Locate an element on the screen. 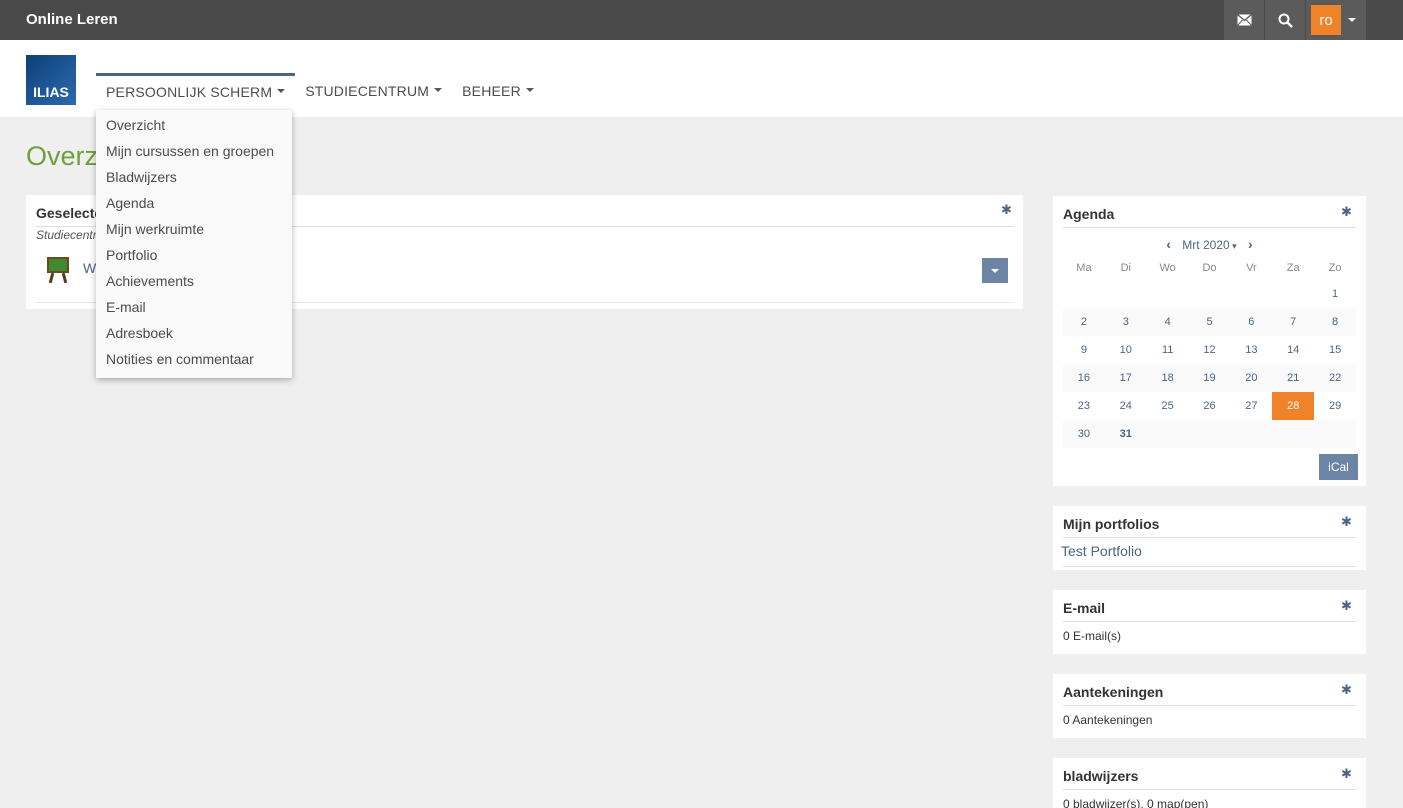  calendar-day: 11 is located at coordinates (1168, 350).